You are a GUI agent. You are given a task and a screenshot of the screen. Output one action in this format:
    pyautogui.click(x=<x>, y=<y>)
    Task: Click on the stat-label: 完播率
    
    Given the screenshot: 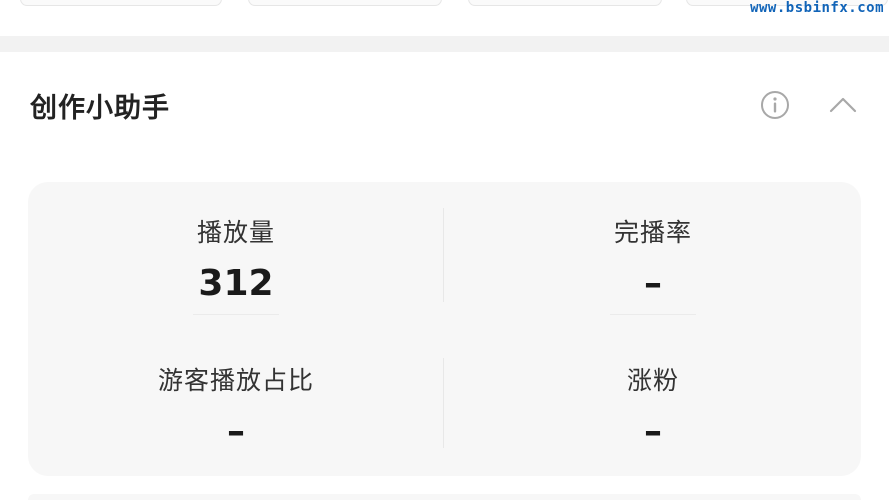 What is the action you would take?
    pyautogui.click(x=652, y=232)
    